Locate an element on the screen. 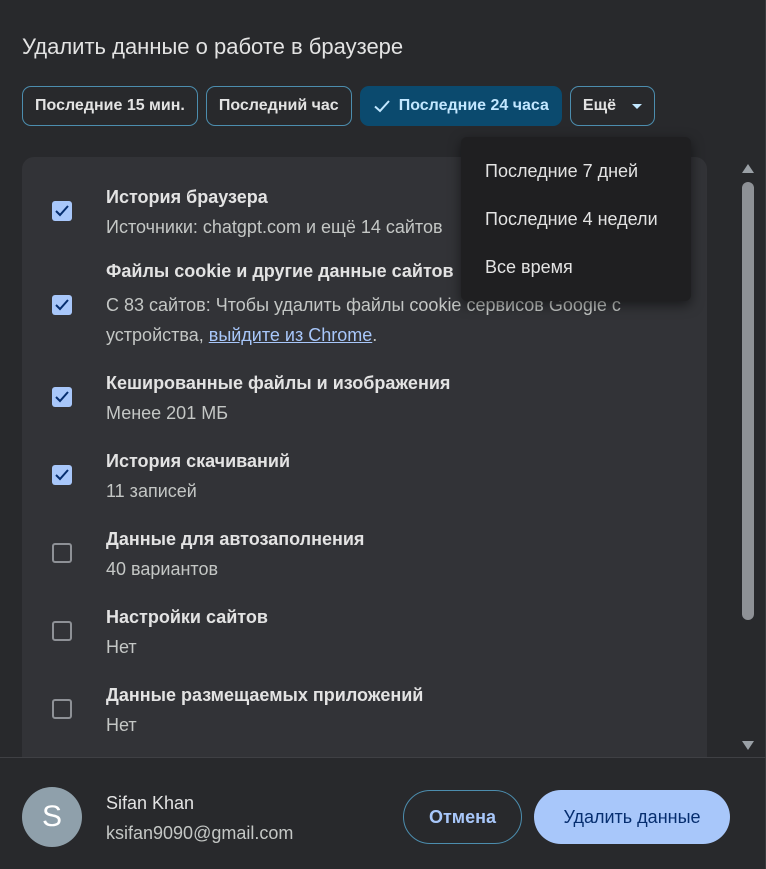  cancel-button: Отмена is located at coordinates (462, 817).